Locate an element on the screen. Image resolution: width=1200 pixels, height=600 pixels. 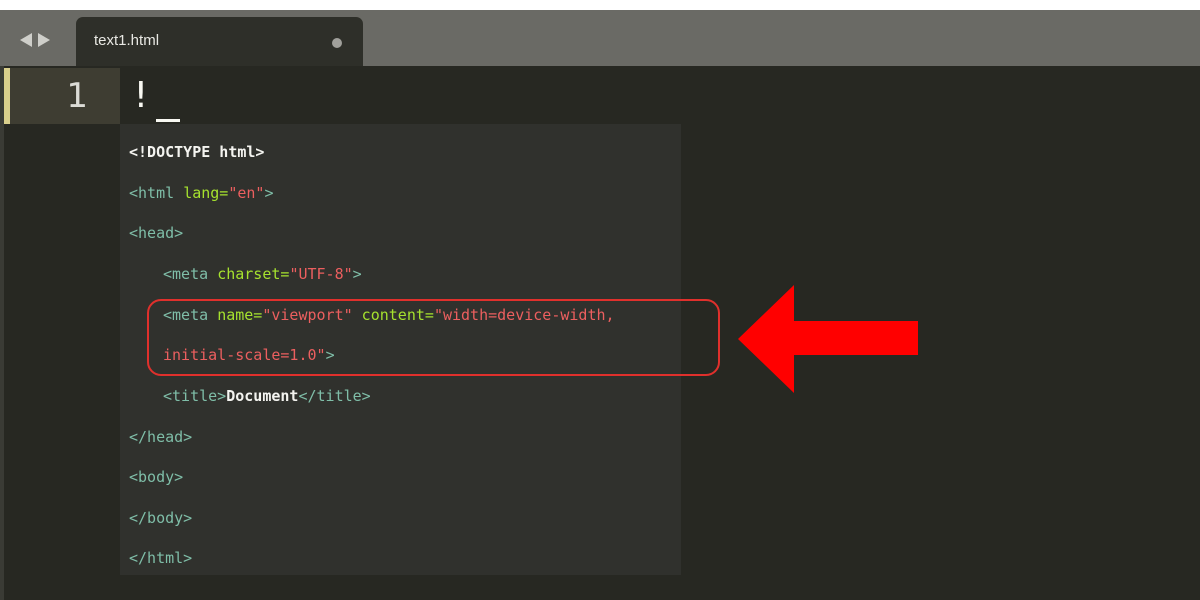
snippet-token: <!DOCTYPE html> is located at coordinates (197, 152).